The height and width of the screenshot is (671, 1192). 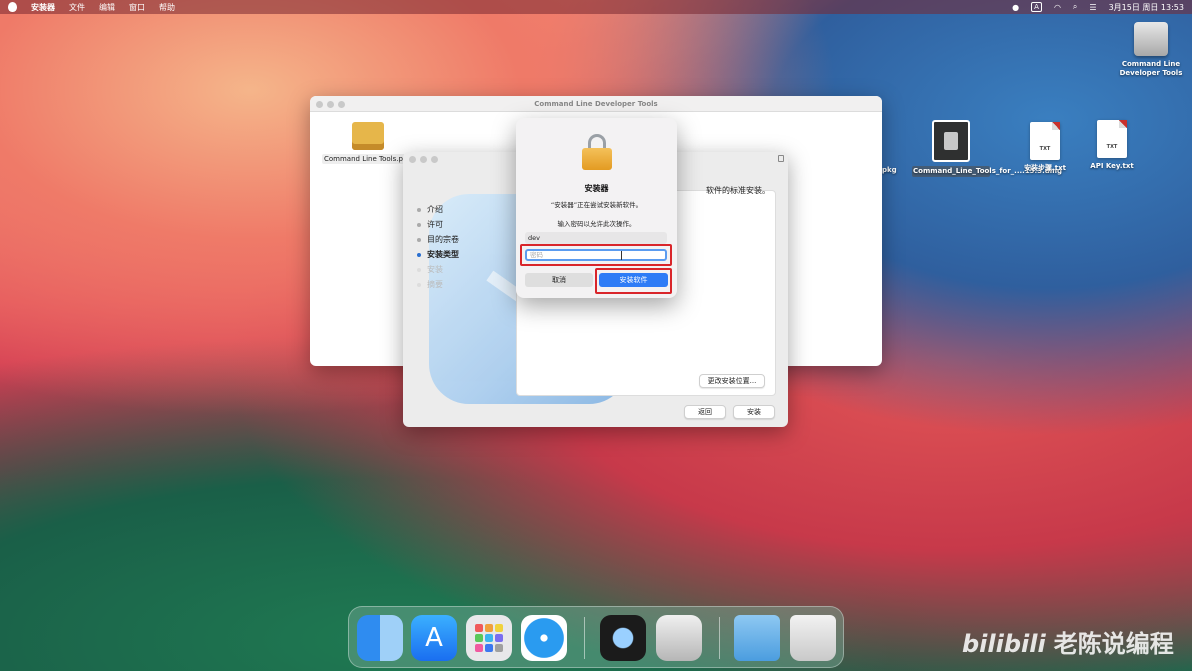 I want to click on step-intro: 介绍, so click(x=438, y=209).